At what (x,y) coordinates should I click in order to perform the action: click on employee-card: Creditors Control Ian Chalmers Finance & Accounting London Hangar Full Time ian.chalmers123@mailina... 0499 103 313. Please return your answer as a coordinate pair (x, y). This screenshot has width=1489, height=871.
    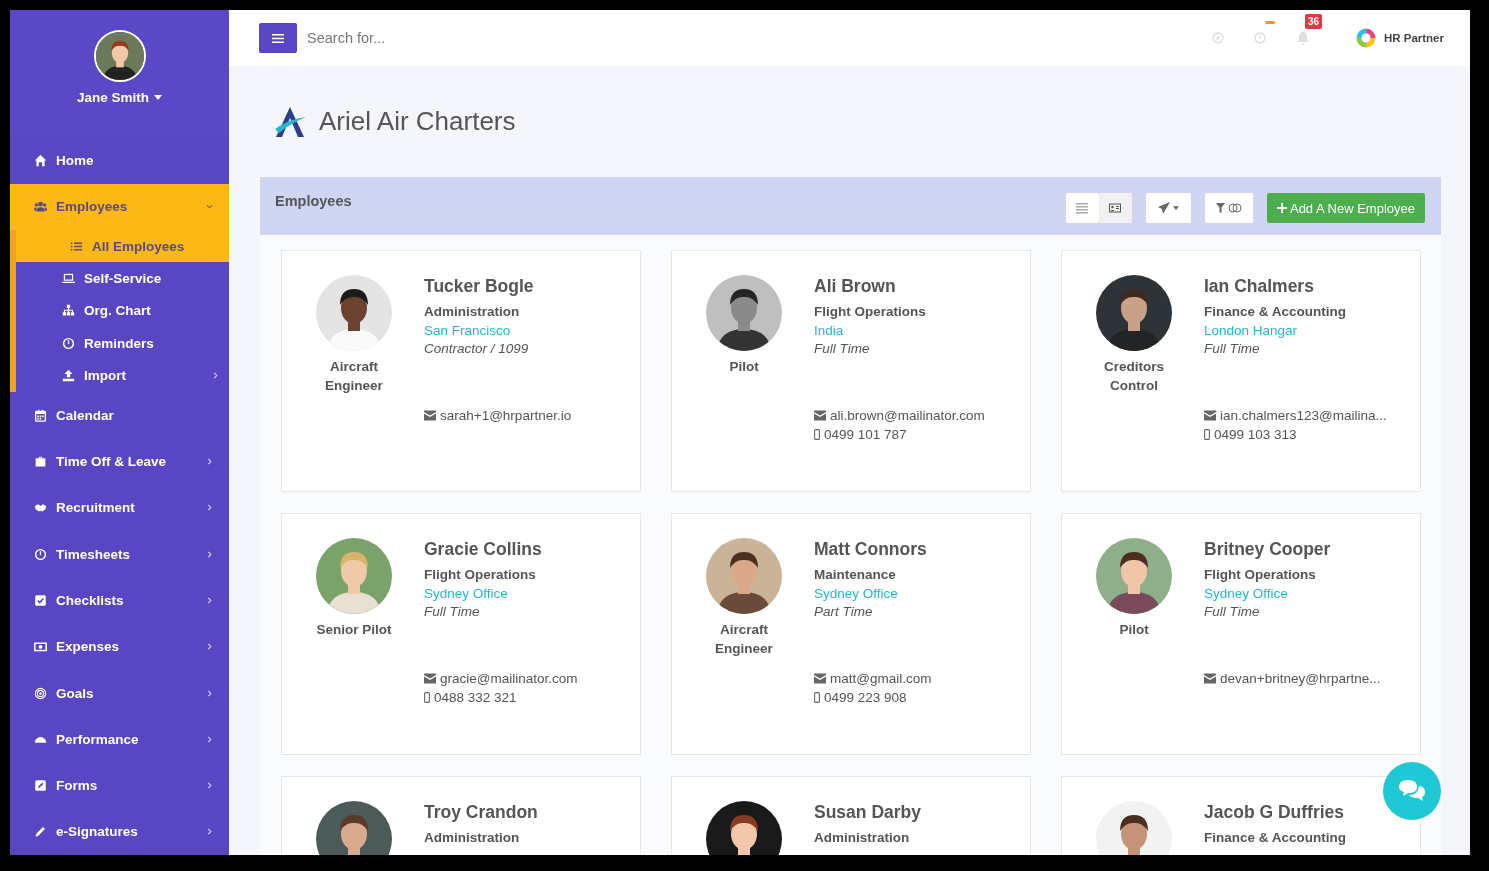
    Looking at the image, I should click on (1241, 371).